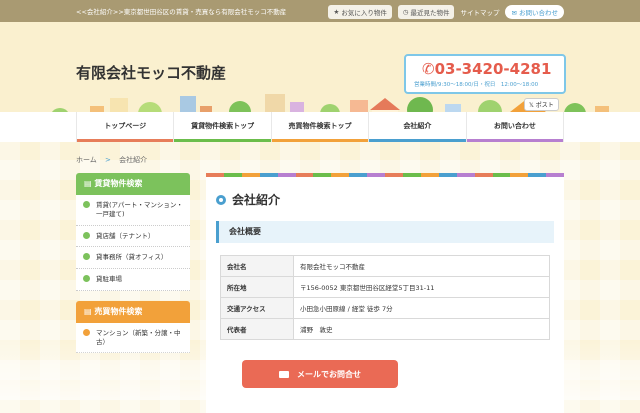  I want to click on sitemap-link: サイトマップ, so click(479, 12).